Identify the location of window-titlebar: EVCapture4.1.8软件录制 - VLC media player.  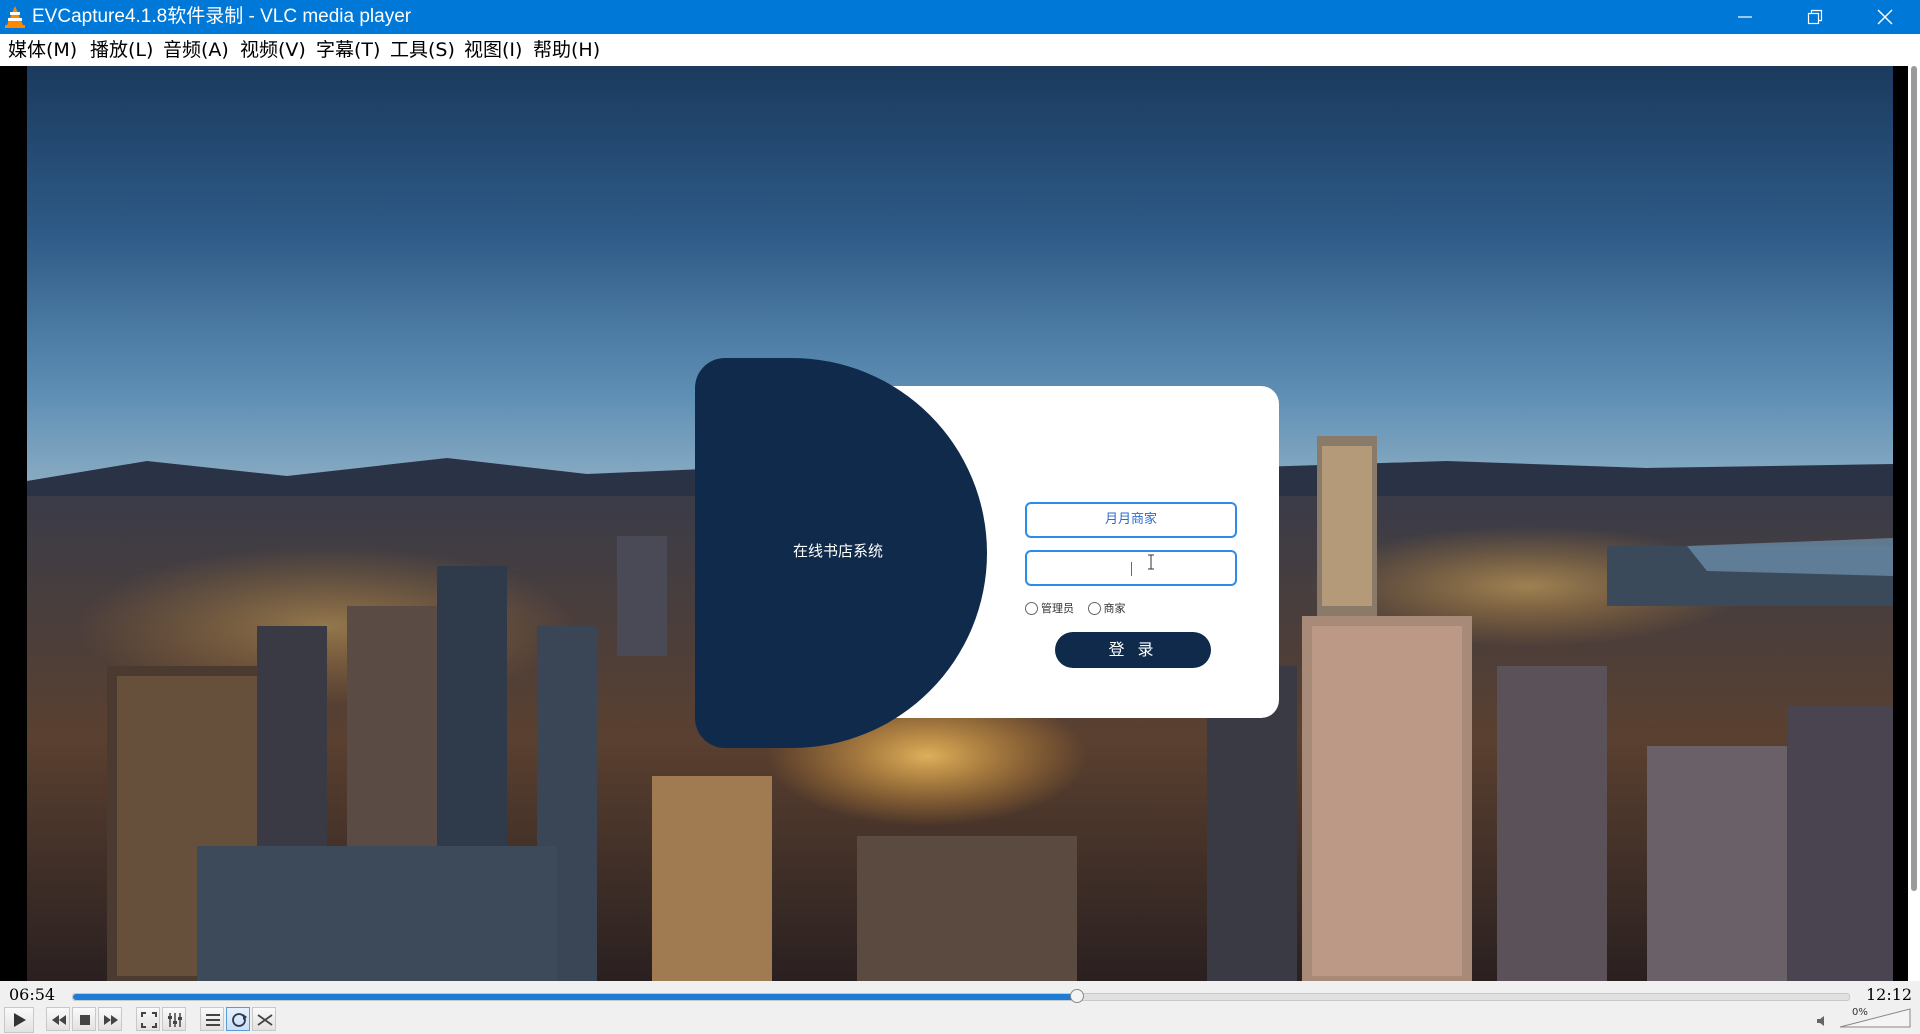
(960, 17).